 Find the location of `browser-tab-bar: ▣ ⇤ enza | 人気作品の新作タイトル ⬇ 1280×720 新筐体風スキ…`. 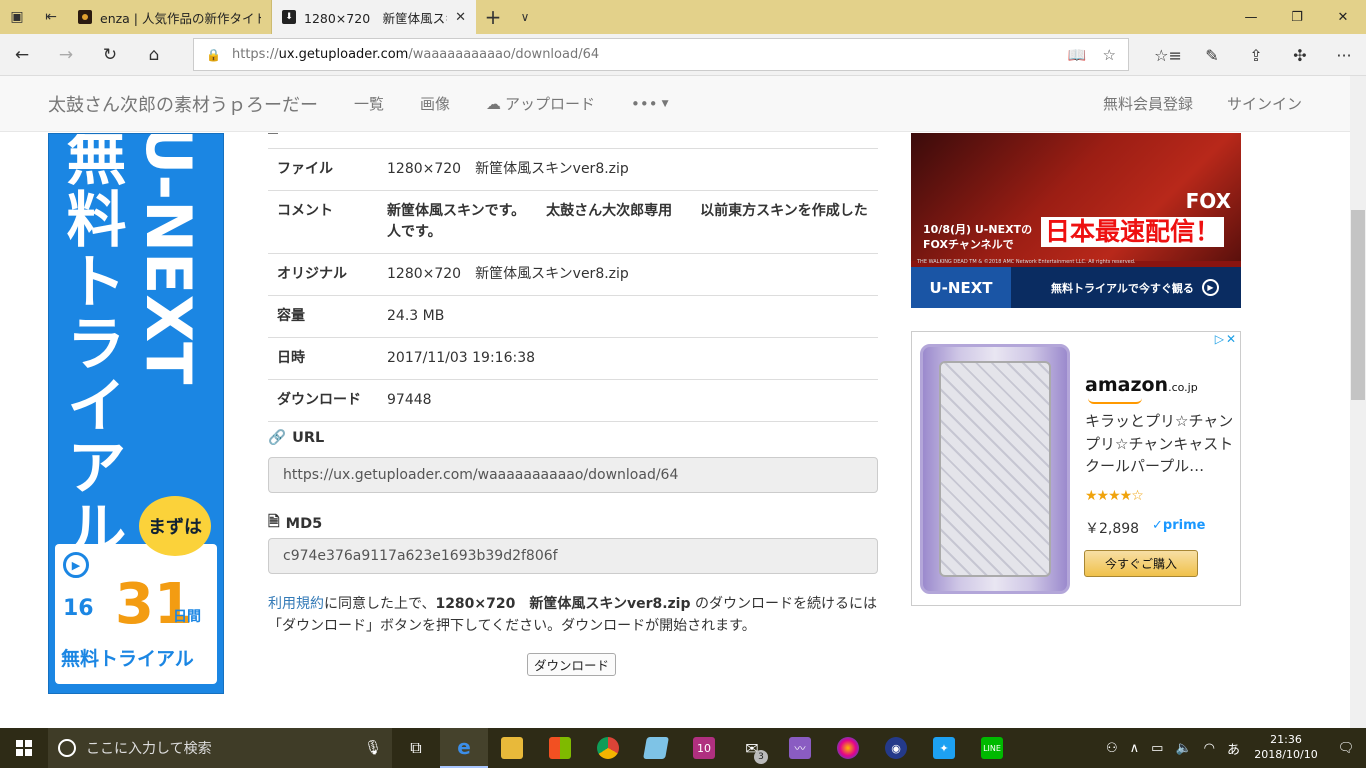

browser-tab-bar: ▣ ⇤ enza | 人気作品の新作タイトル ⬇ 1280×720 新筐体風スキ… is located at coordinates (683, 17).